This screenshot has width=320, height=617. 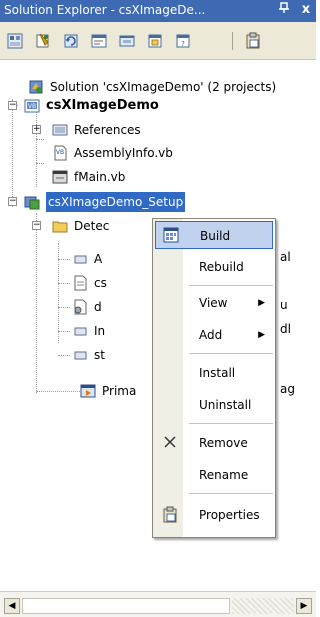 I want to click on menu-item-properties: Properties, so click(x=214, y=515).